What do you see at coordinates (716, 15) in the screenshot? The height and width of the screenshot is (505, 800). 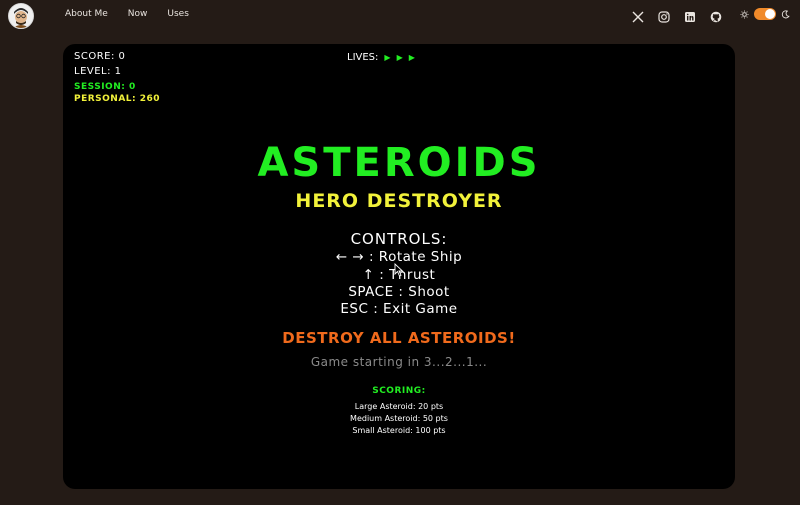 I see `github-icon` at bounding box center [716, 15].